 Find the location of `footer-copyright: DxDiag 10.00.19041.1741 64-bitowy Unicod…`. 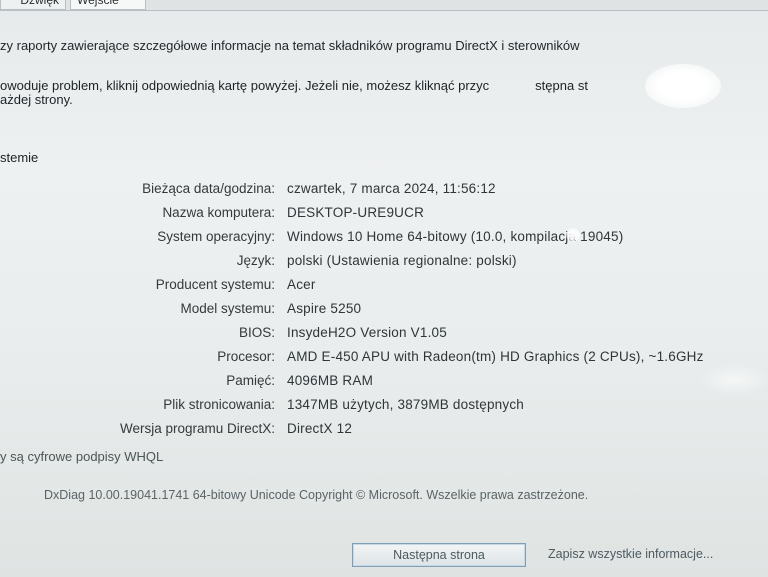

footer-copyright: DxDiag 10.00.19041.1741 64-bitowy Unicod… is located at coordinates (316, 495).